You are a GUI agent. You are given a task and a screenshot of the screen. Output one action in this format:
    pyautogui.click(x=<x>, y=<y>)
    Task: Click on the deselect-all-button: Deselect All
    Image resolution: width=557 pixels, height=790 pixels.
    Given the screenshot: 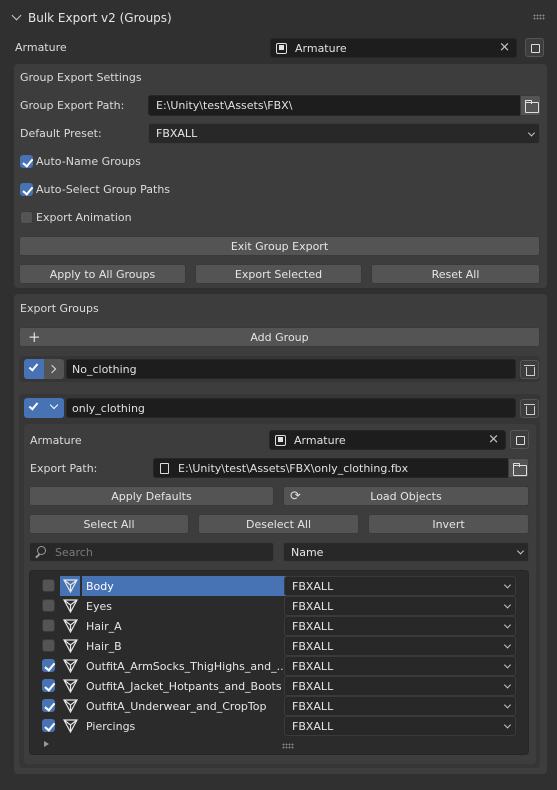 What is the action you would take?
    pyautogui.click(x=278, y=524)
    